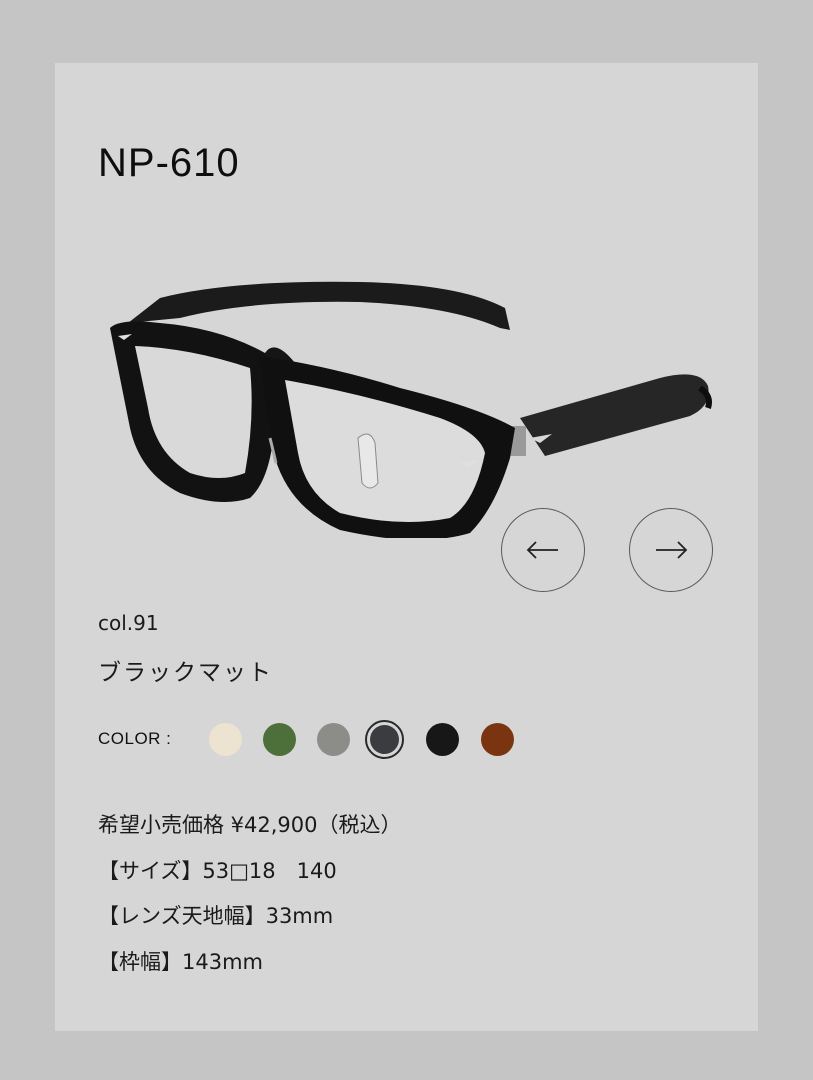 The image size is (813, 1080). Describe the element at coordinates (217, 870) in the screenshot. I see `frame-size: 【サイズ】53□18 140` at that location.